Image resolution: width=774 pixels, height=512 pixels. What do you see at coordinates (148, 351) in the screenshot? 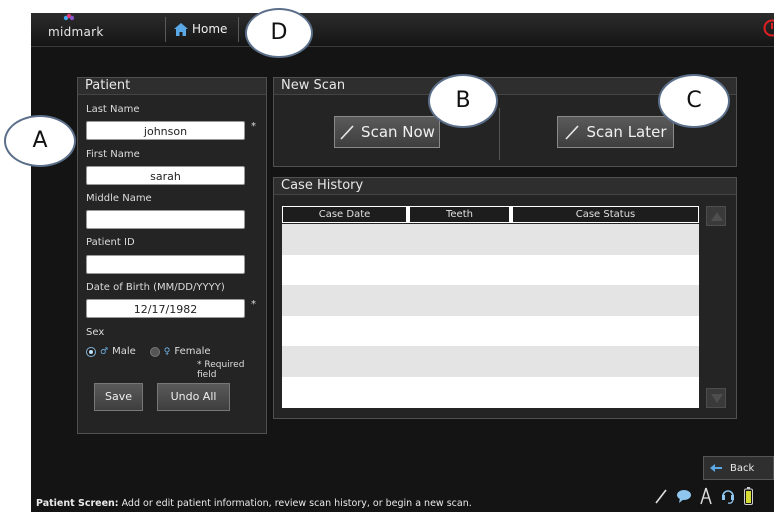
I see `sex-radio-group: ♂ Male ♀ Female` at bounding box center [148, 351].